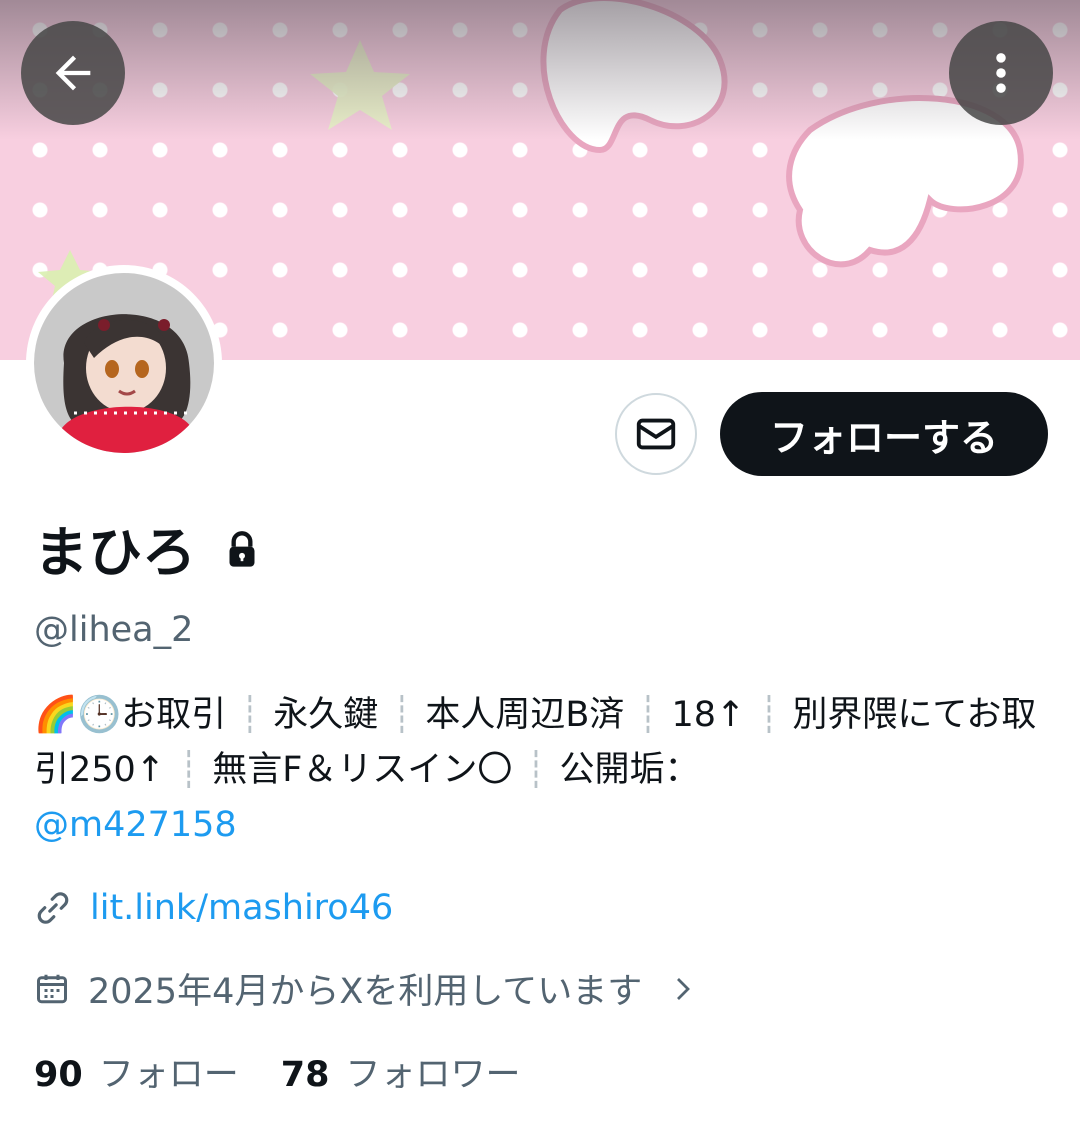  Describe the element at coordinates (53, 908) in the screenshot. I see `link-icon` at that location.